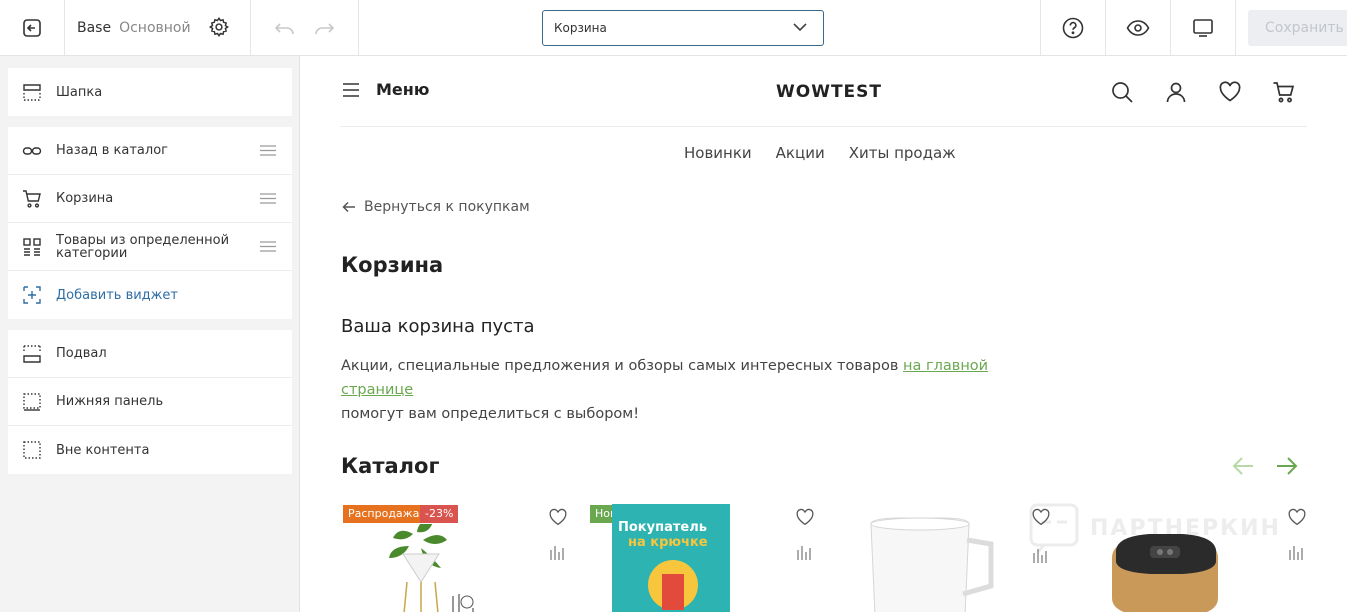  What do you see at coordinates (1122, 92) in the screenshot?
I see `search-icon` at bounding box center [1122, 92].